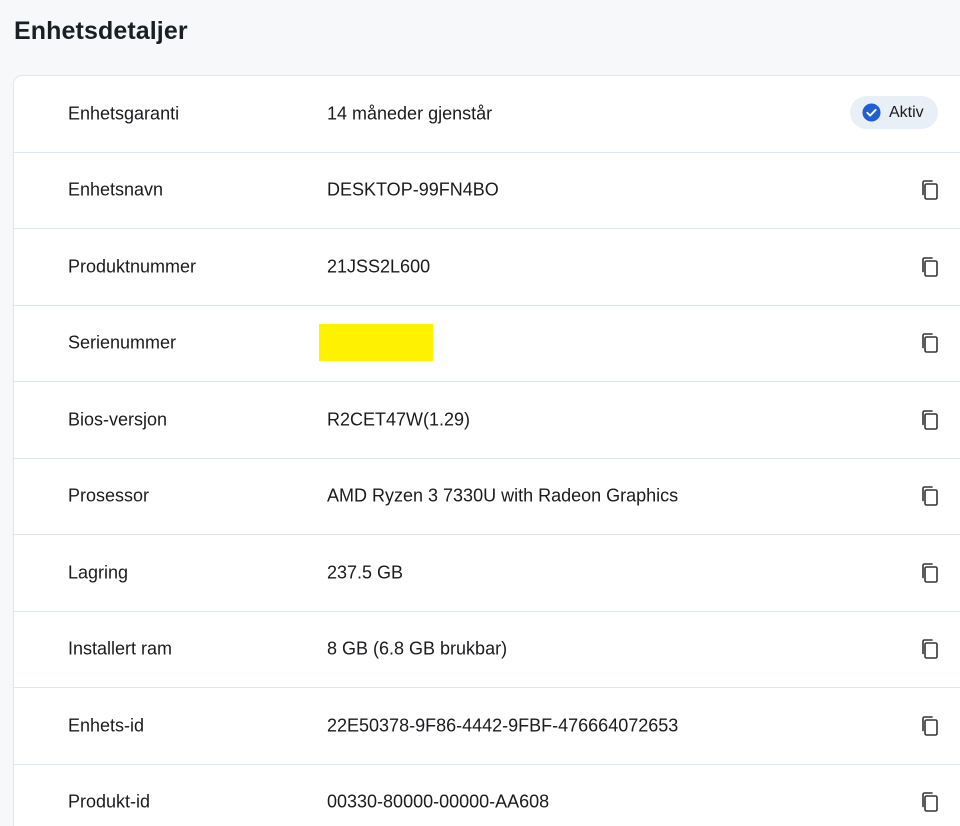 The image size is (960, 826). I want to click on row-product-number: Produktnummer 21JSS2L600, so click(487, 267).